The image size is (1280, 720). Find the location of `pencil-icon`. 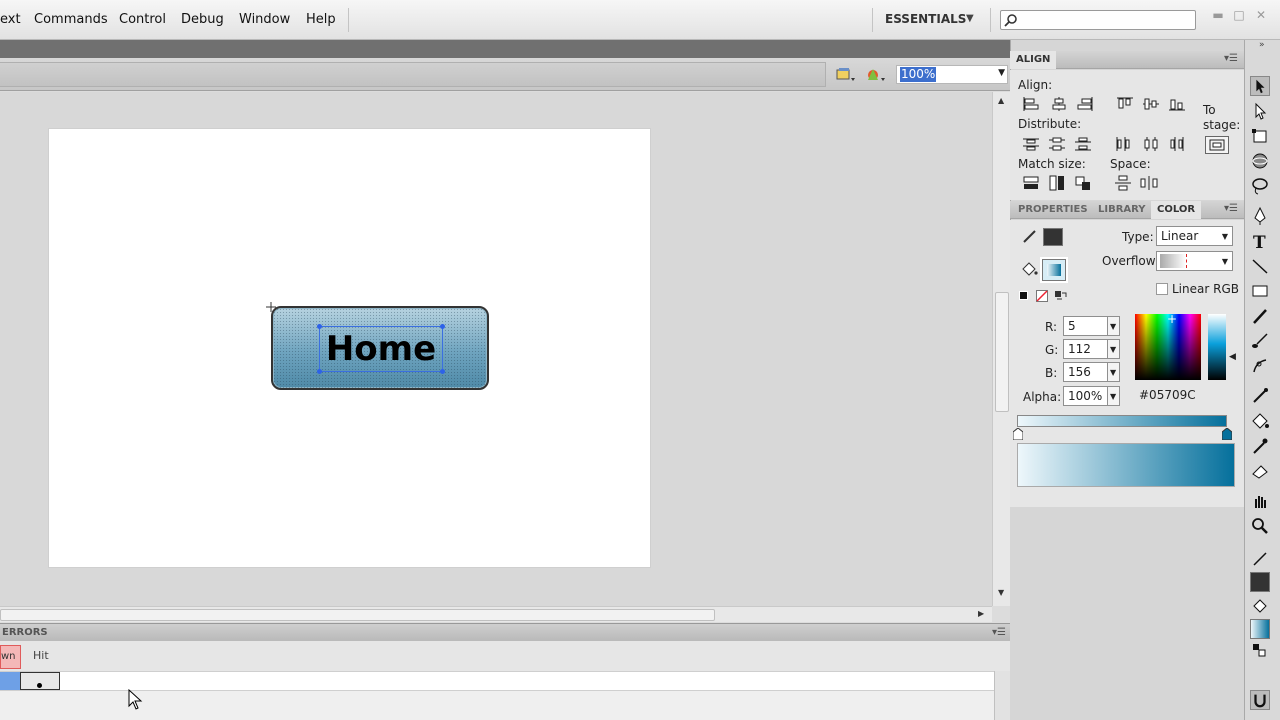

pencil-icon is located at coordinates (1260, 316).